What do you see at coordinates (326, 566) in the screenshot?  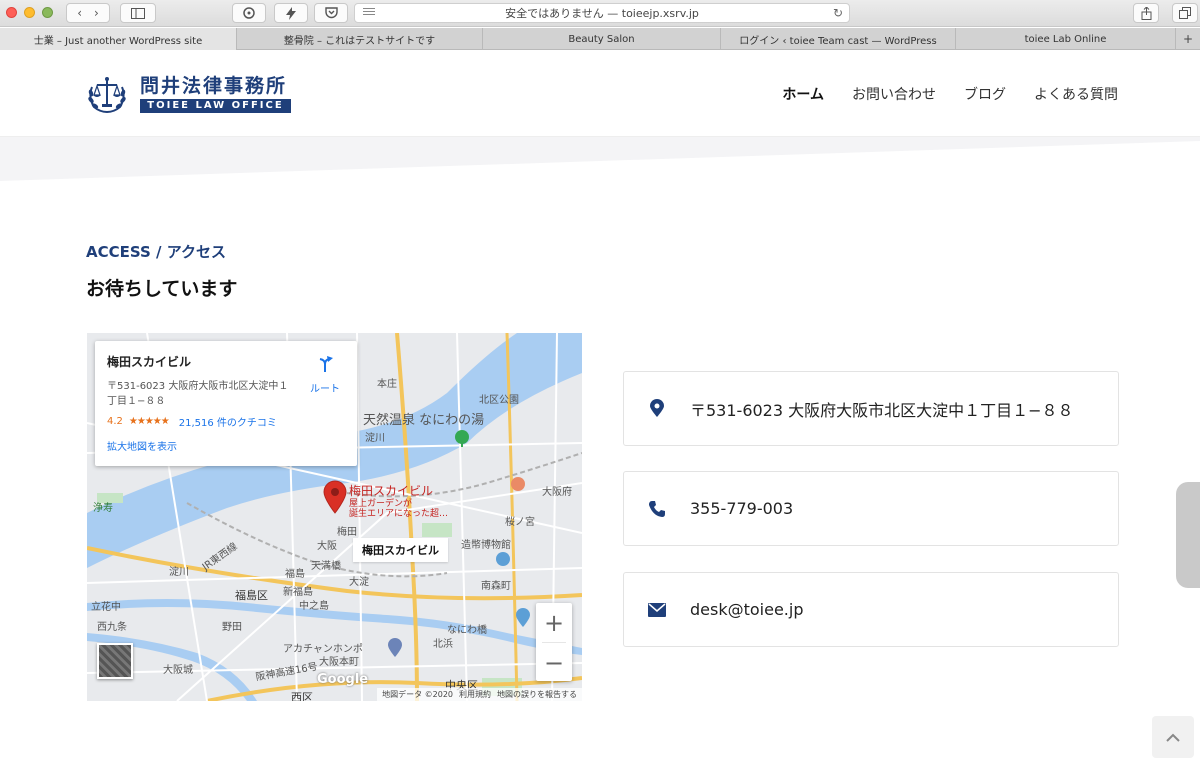 I see `map-label: 天満橋` at bounding box center [326, 566].